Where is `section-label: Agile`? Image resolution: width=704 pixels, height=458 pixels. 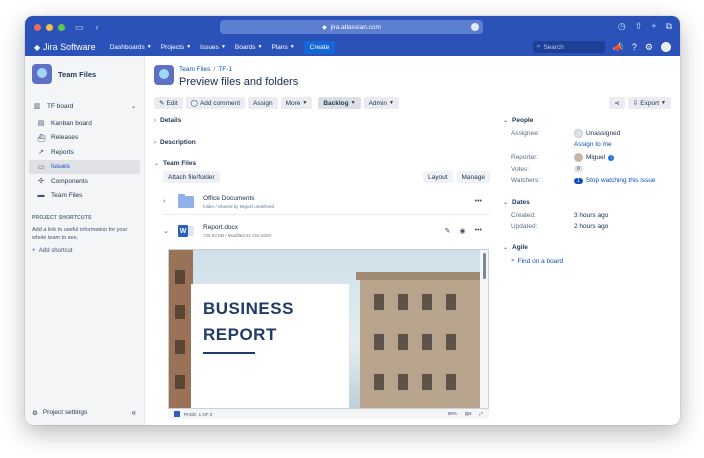
section-label: Agile is located at coordinates (520, 247).